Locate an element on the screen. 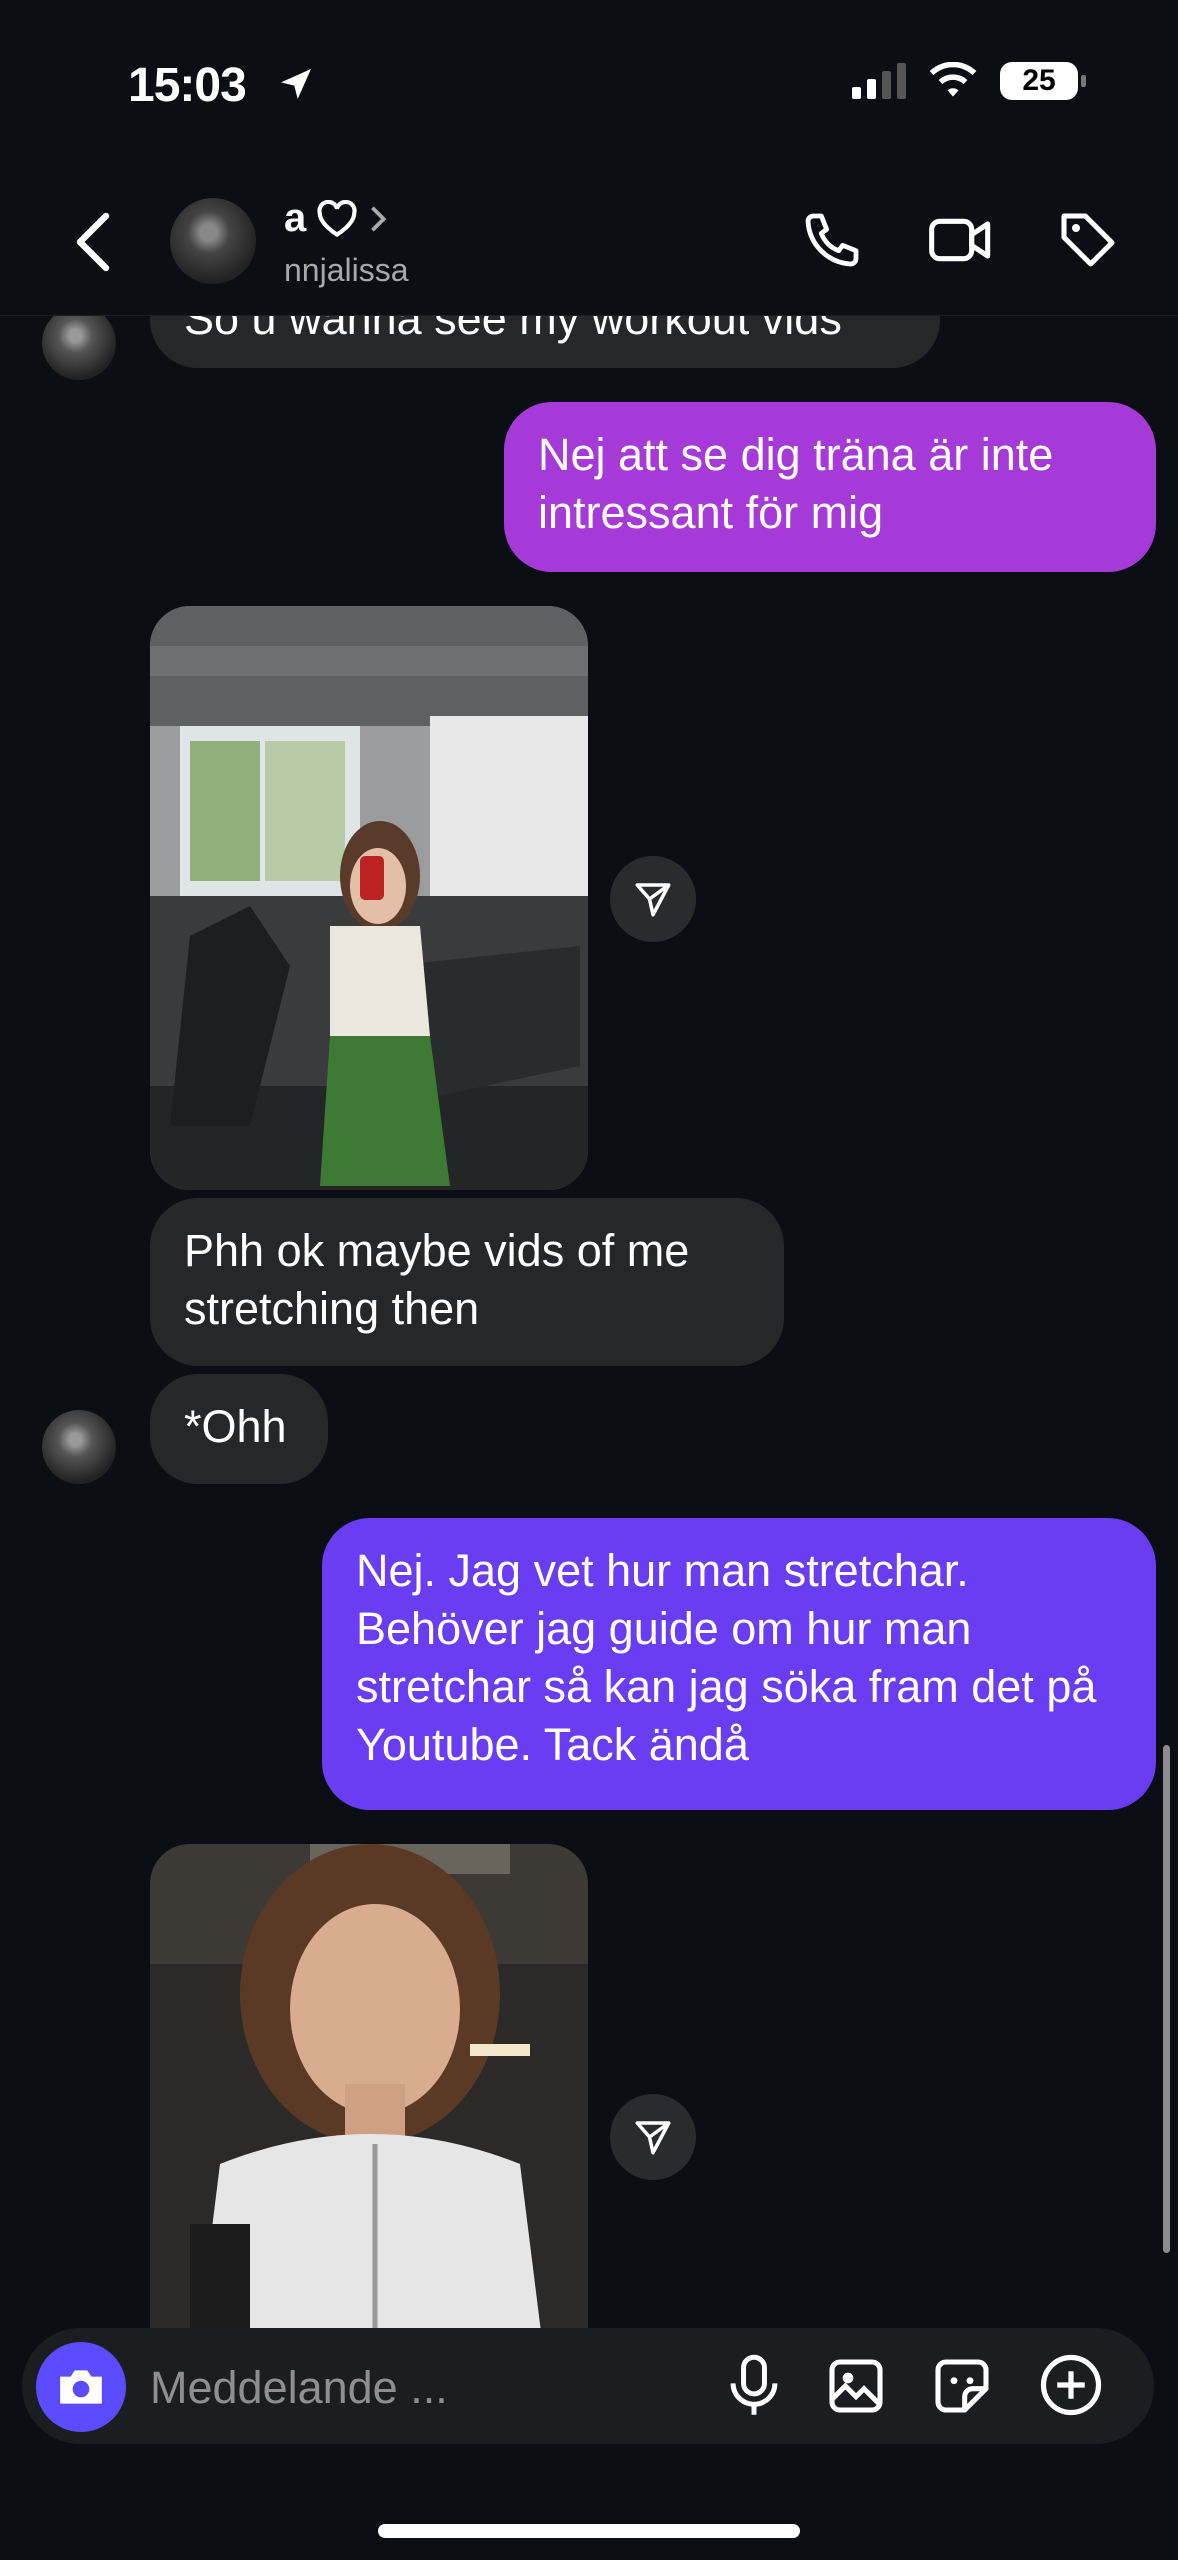 The width and height of the screenshot is (1178, 2560). signal-icon is located at coordinates (879, 81).